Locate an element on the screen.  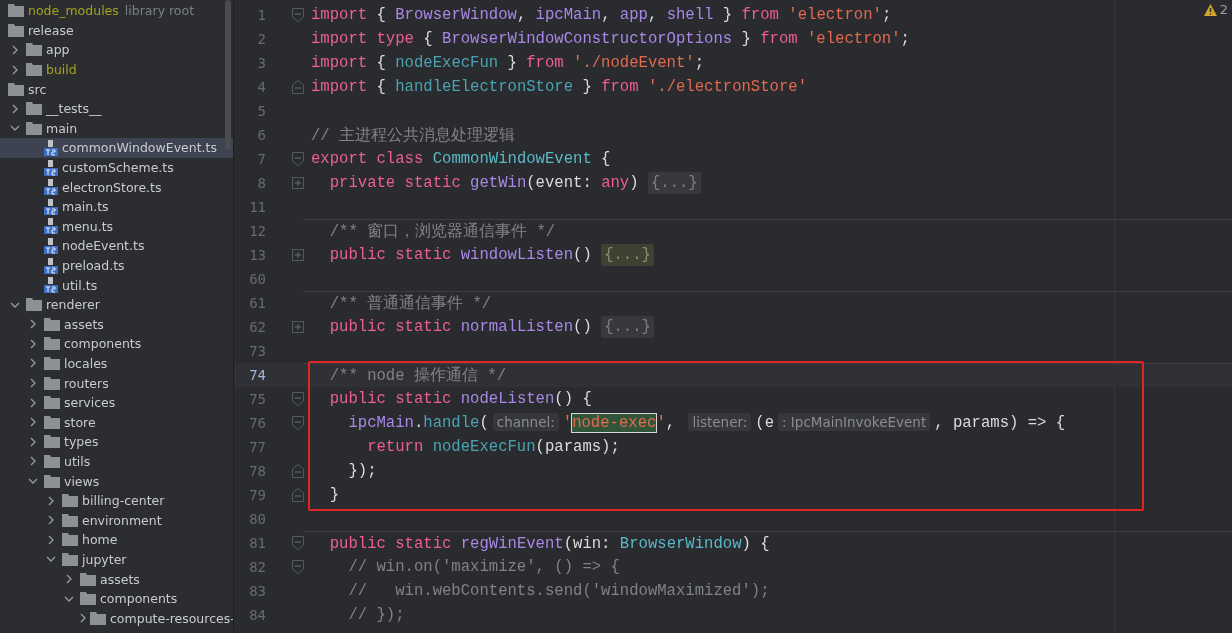
inlay-hint: listener: is located at coordinates (720, 422).